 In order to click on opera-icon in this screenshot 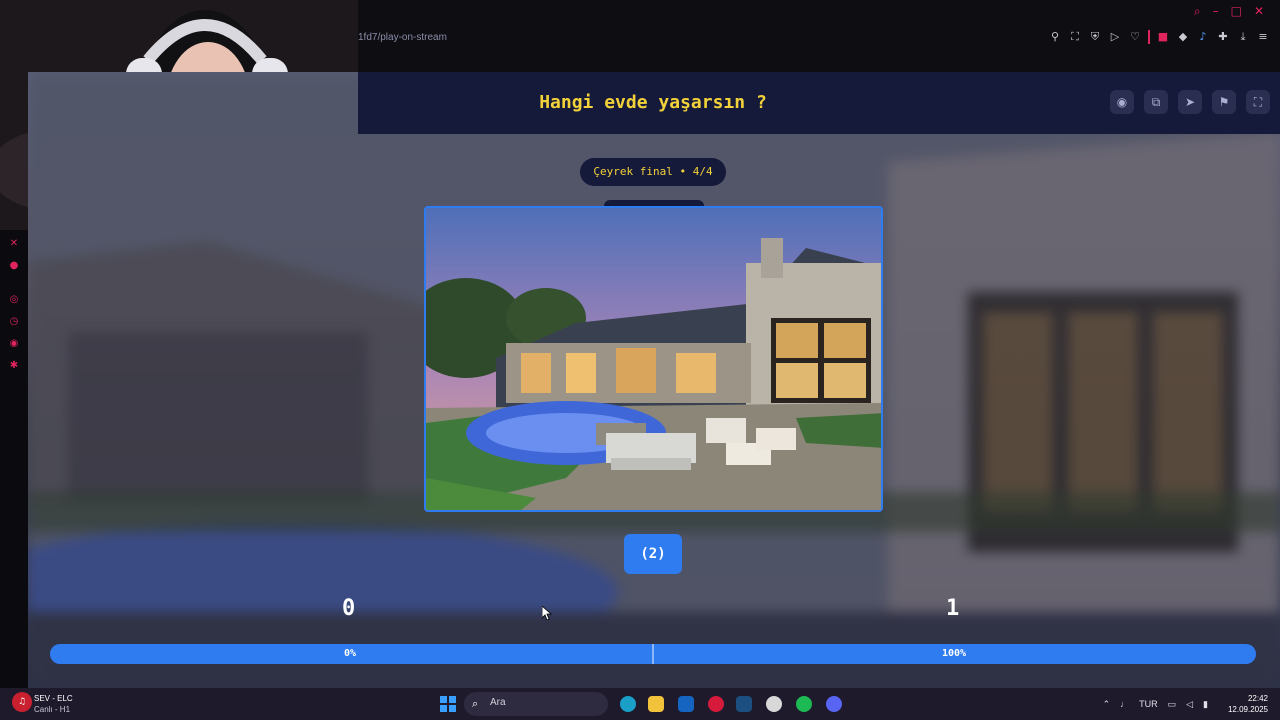, I will do `click(716, 704)`.